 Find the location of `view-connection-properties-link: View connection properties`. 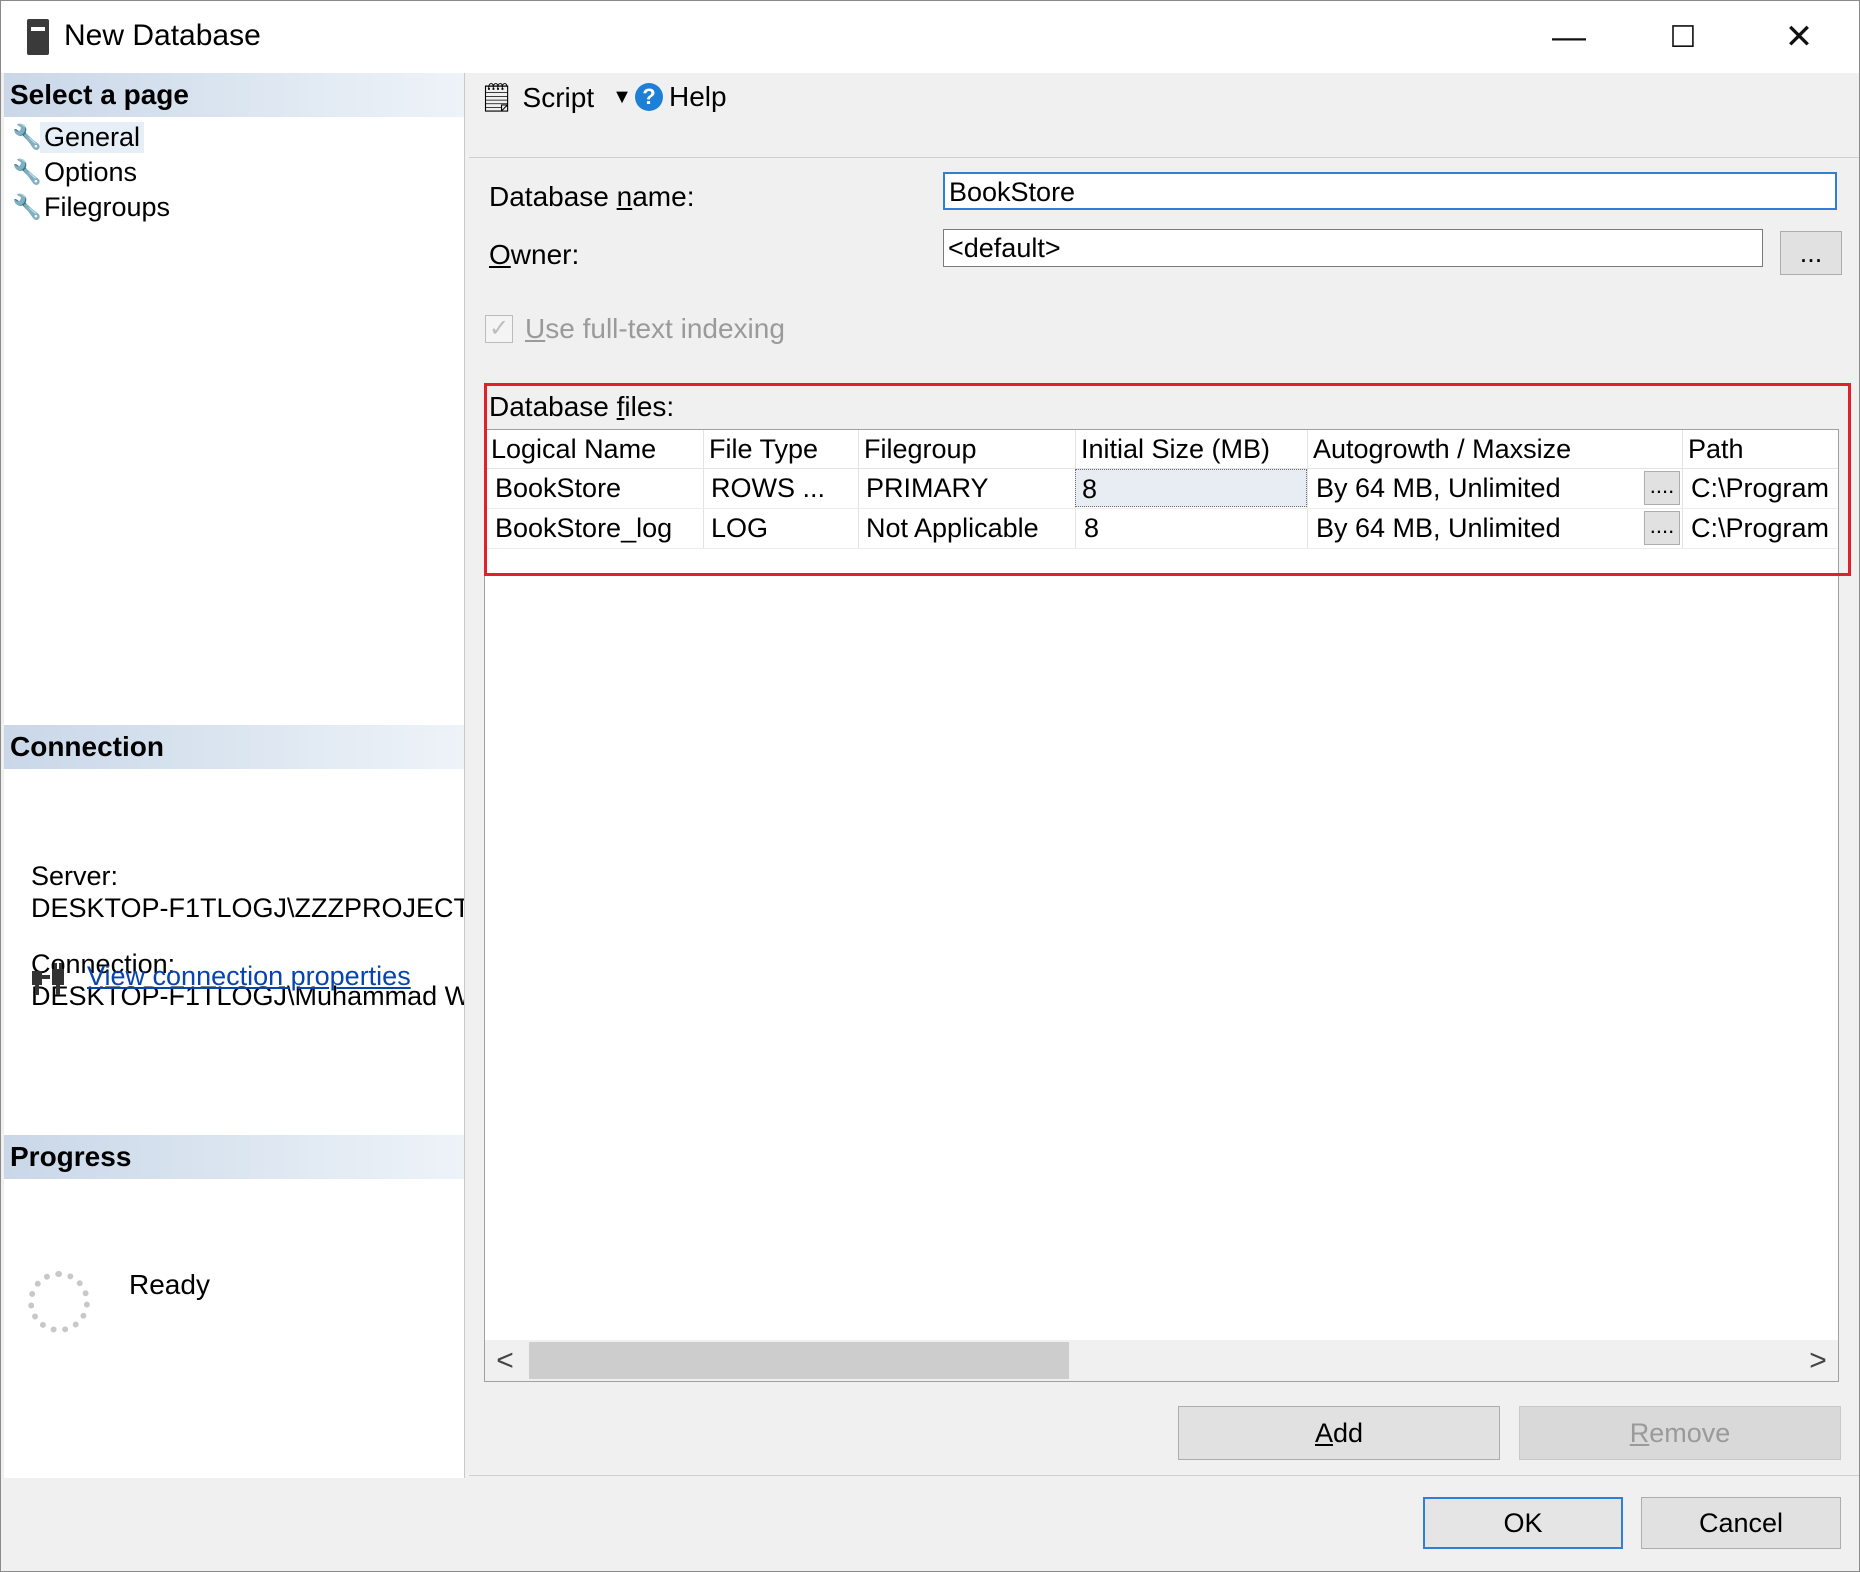

view-connection-properties-link: View connection properties is located at coordinates (249, 976).